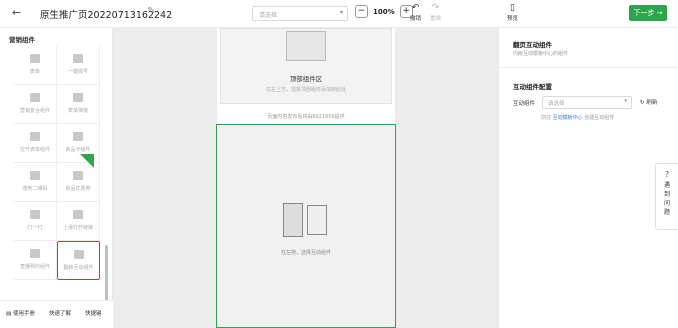  I want to click on component-live-booking: 直播预约组件, so click(35, 260).